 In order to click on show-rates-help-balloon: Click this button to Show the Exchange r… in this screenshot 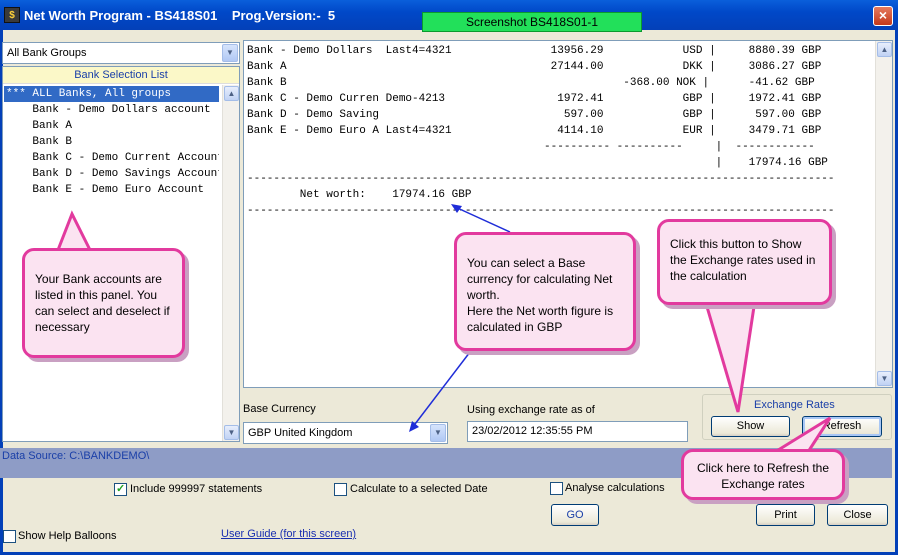, I will do `click(744, 262)`.